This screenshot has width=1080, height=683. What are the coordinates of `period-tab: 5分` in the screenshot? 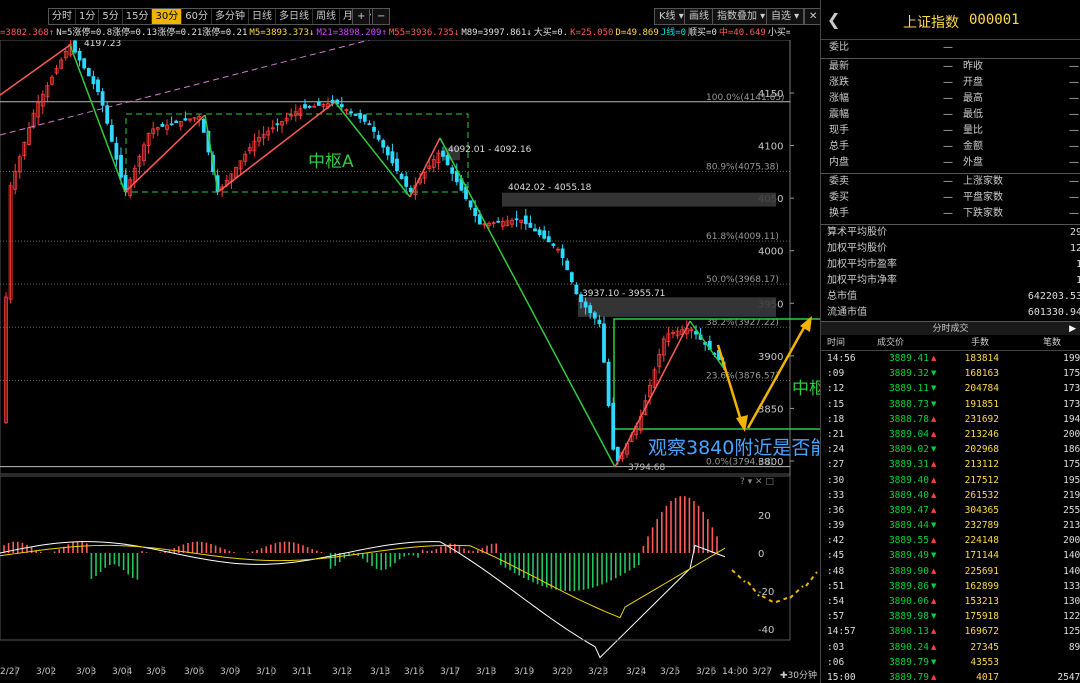 It's located at (111, 16).